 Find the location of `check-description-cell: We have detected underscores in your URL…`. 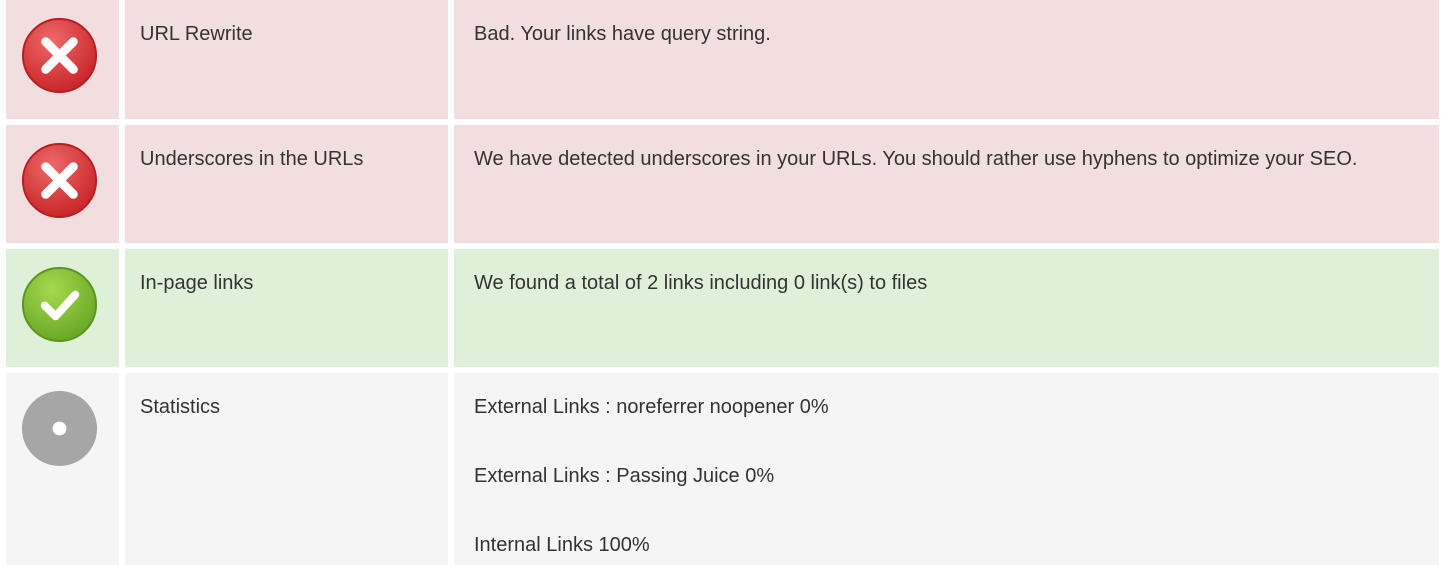

check-description-cell: We have detected underscores in your URL… is located at coordinates (946, 184).